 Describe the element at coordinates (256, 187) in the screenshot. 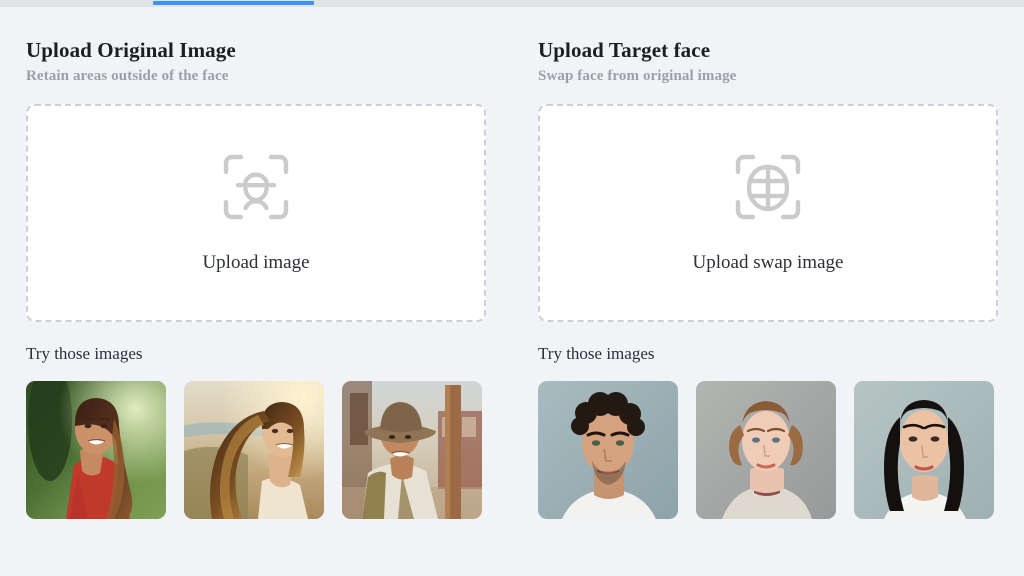

I see `face-scan-frame-icon` at that location.